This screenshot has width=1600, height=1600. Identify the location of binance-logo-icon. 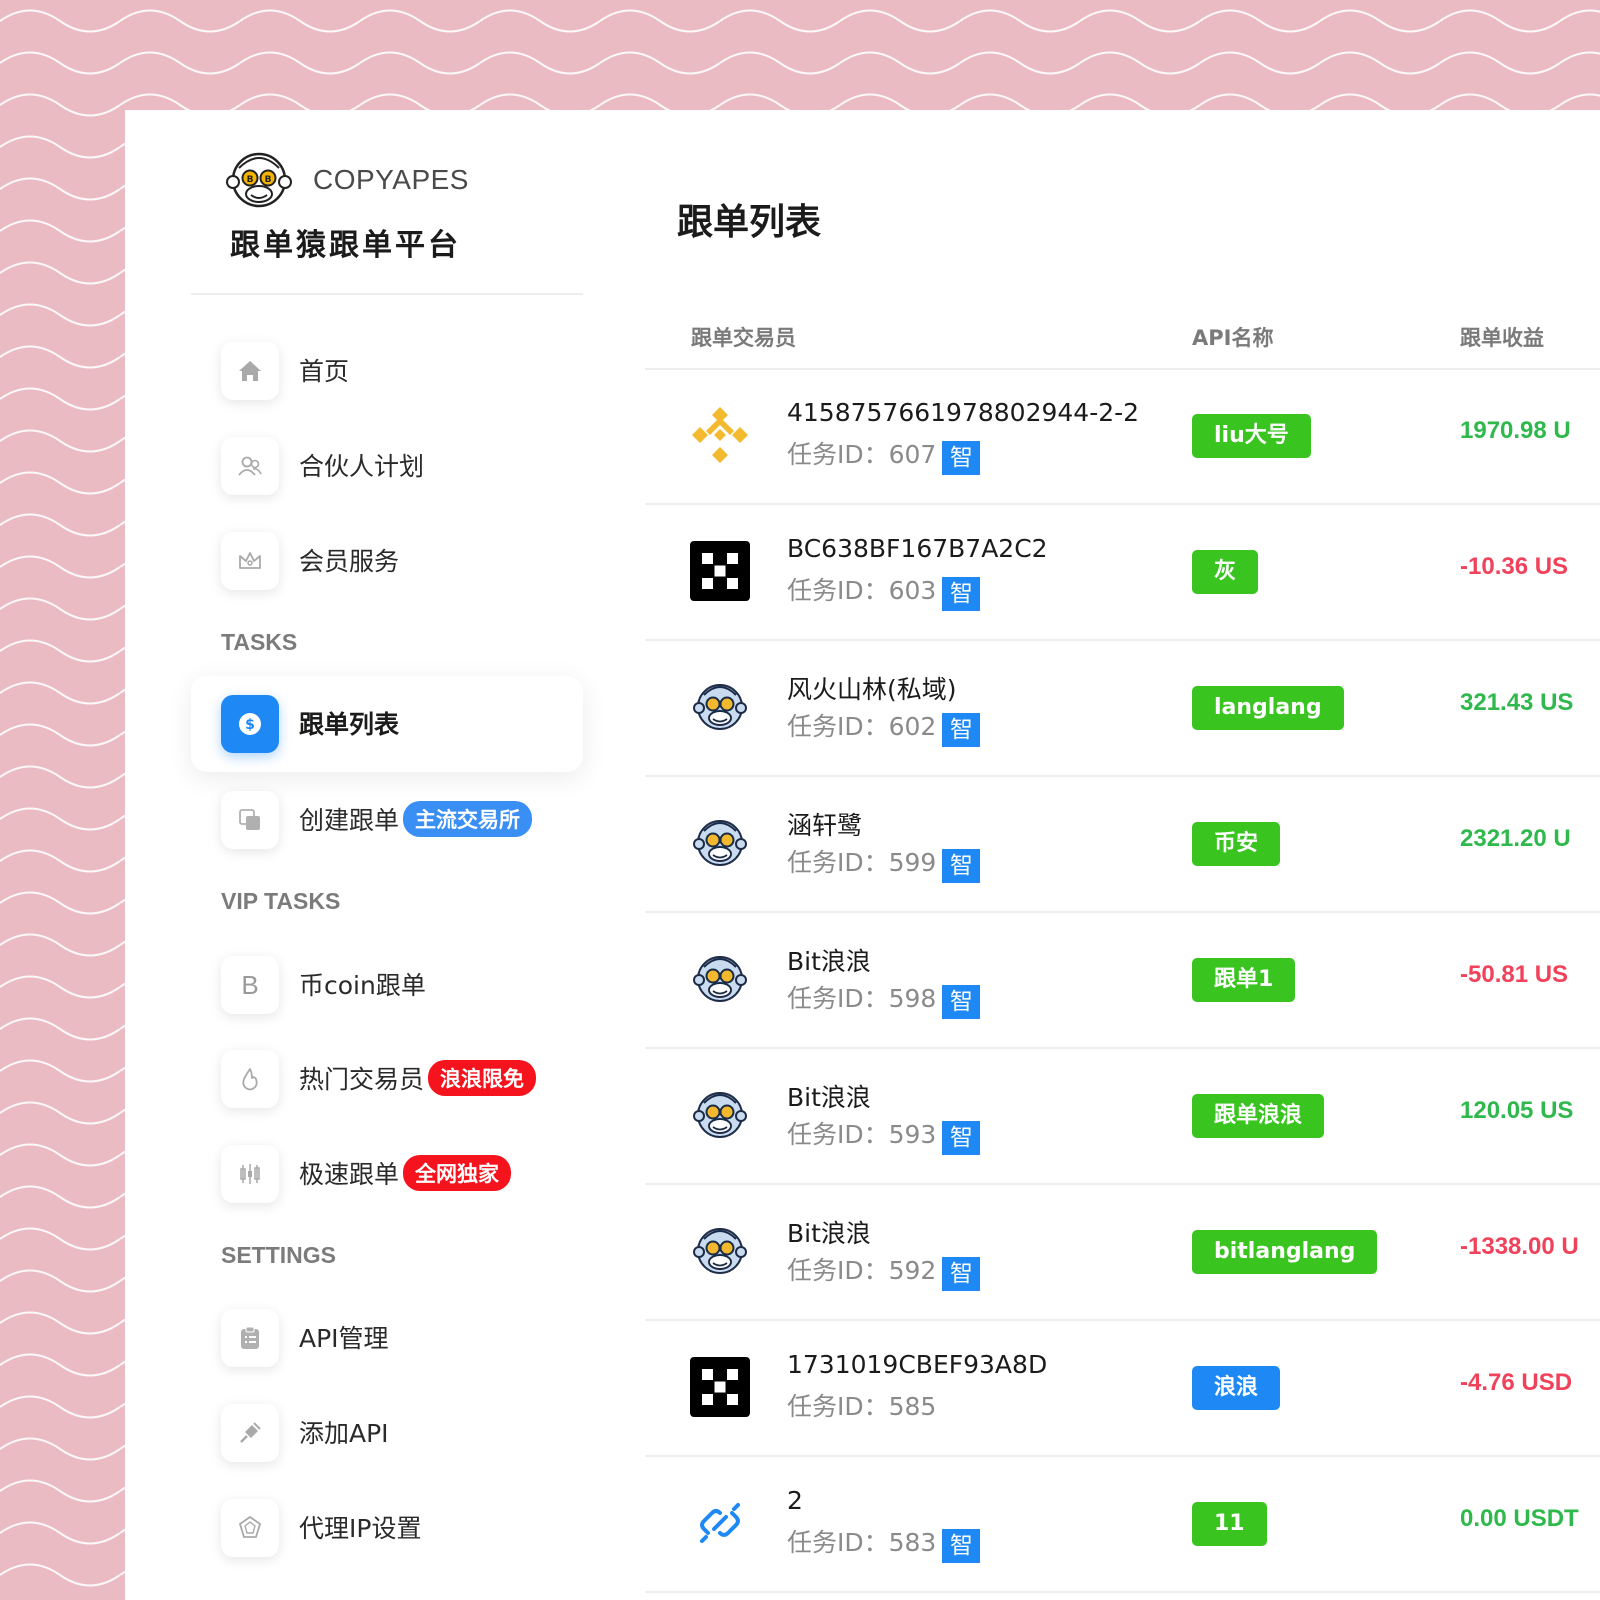
(720, 435).